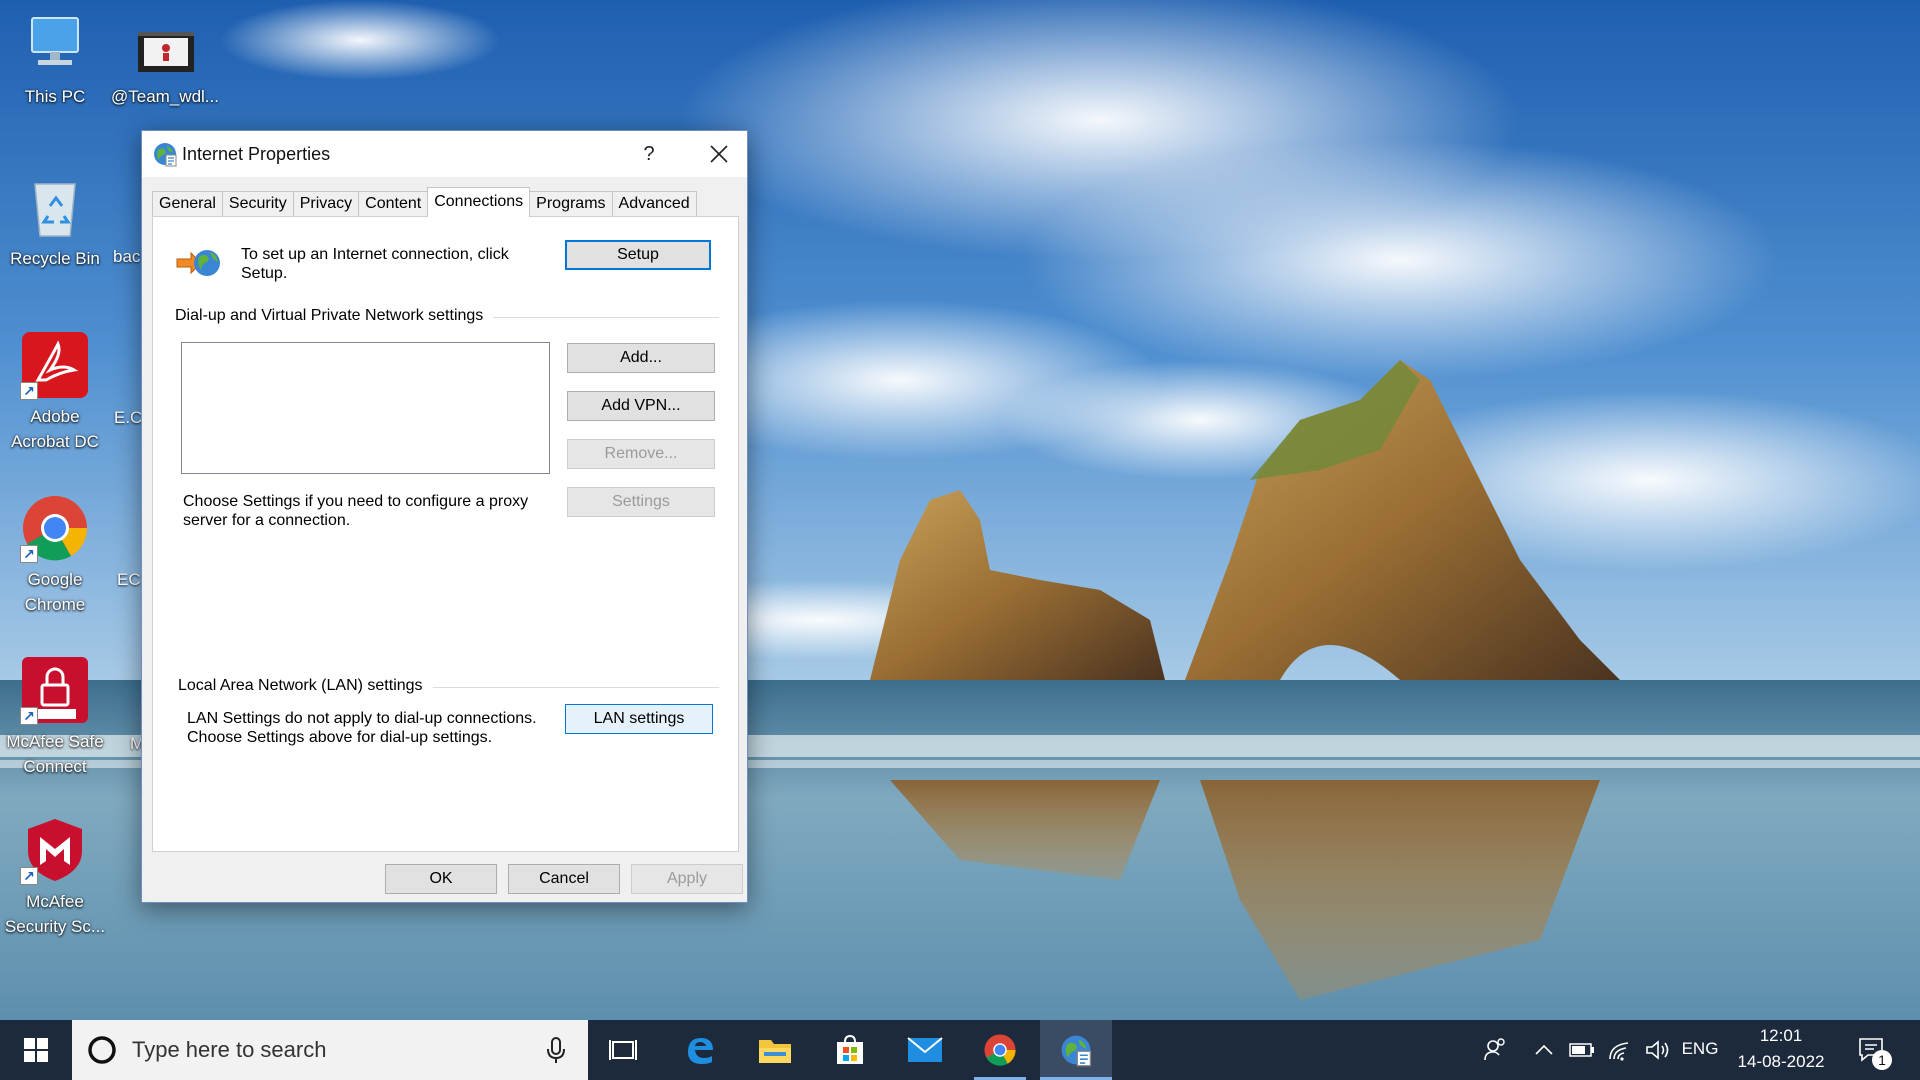 The width and height of the screenshot is (1920, 1080). Describe the element at coordinates (55, 258) in the screenshot. I see `desktop-icon-label: Recycle Bin` at that location.